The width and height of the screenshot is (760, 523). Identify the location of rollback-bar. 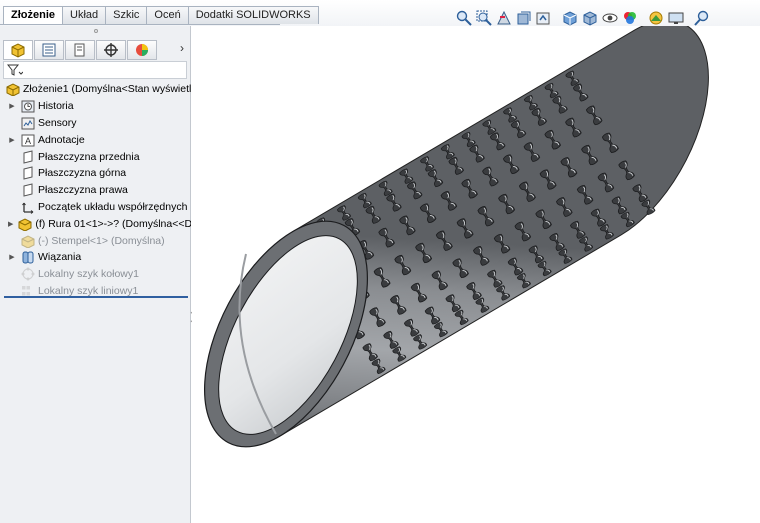
(96, 297).